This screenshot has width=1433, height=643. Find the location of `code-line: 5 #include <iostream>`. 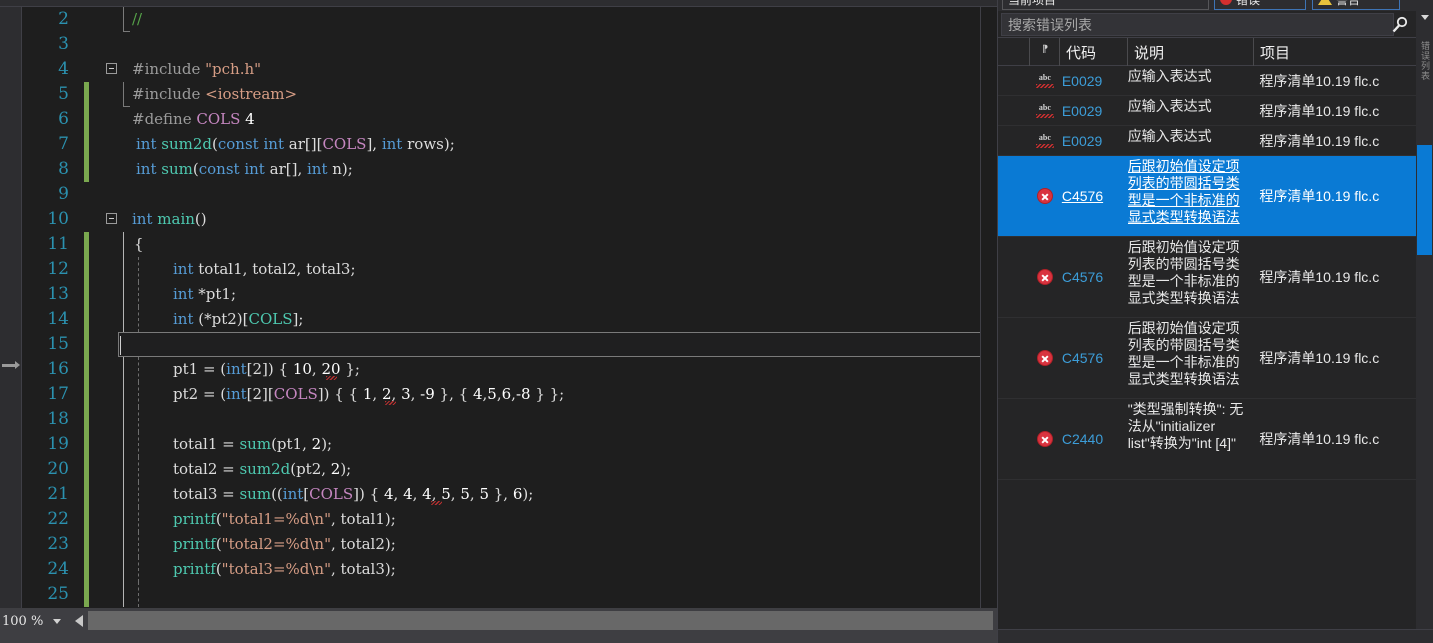

code-line: 5 #include <iostream> is located at coordinates (509, 94).